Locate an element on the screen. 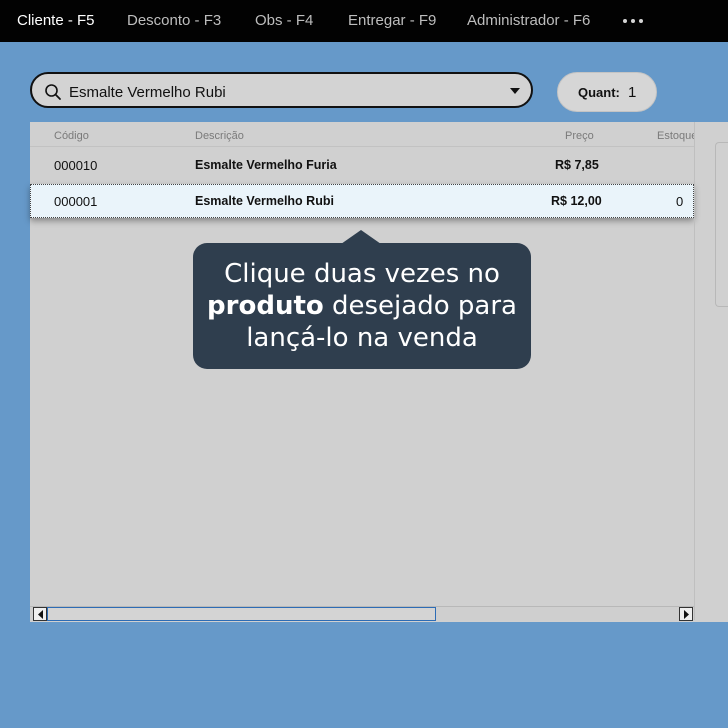 Image resolution: width=728 pixels, height=728 pixels. menu-entregar: Entregar - F9 is located at coordinates (392, 20).